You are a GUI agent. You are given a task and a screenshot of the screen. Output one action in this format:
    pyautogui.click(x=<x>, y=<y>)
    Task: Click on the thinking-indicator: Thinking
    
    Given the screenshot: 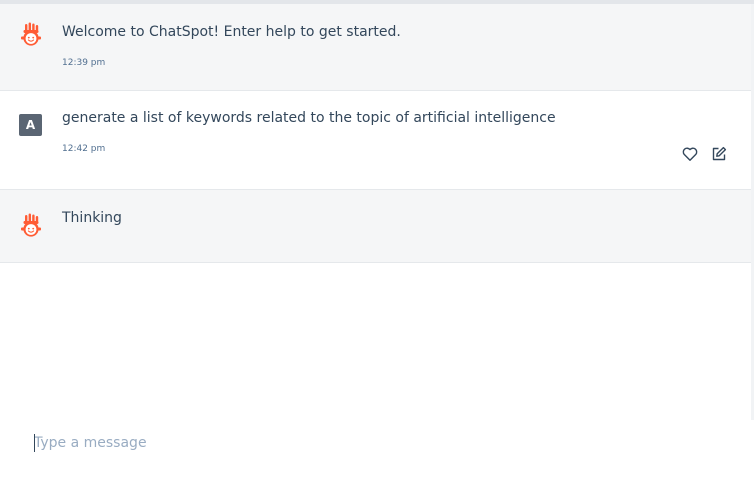 What is the action you would take?
    pyautogui.click(x=92, y=218)
    